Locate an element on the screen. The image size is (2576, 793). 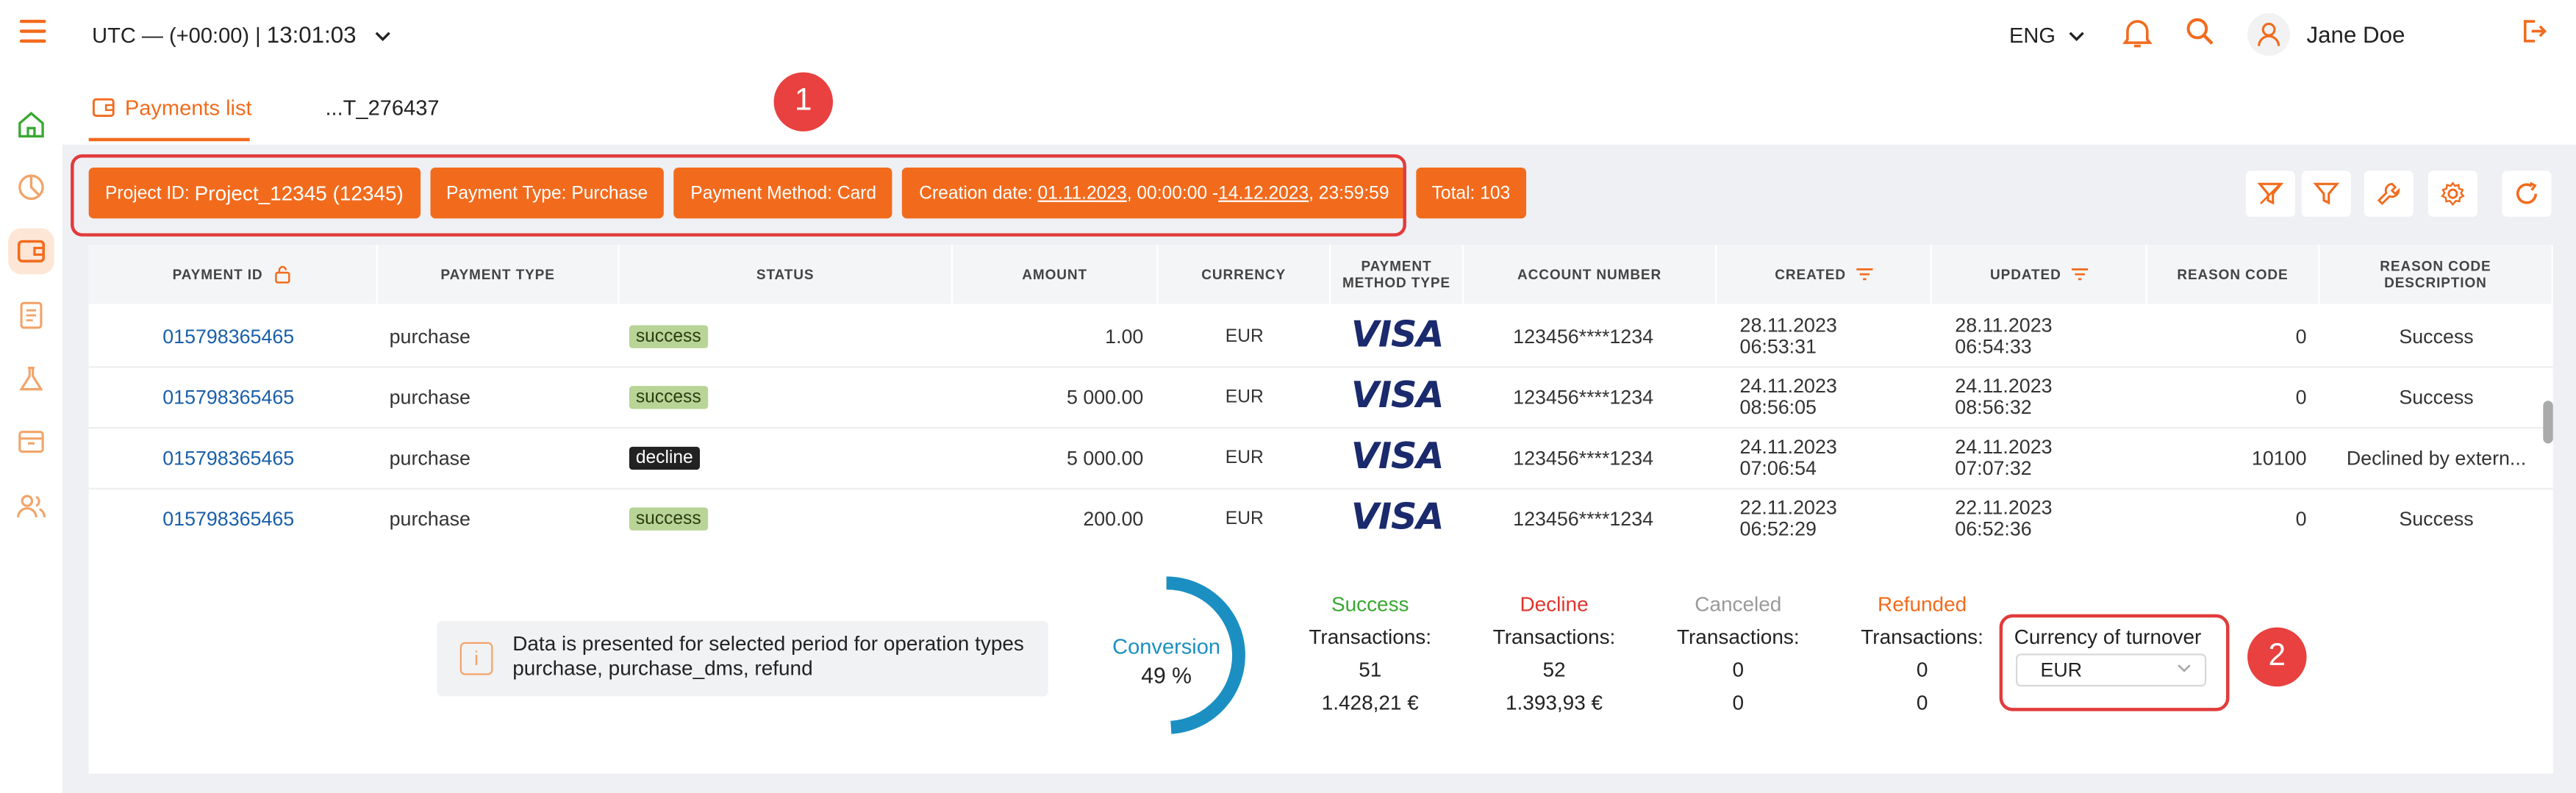
status-badge: success is located at coordinates (668, 397).